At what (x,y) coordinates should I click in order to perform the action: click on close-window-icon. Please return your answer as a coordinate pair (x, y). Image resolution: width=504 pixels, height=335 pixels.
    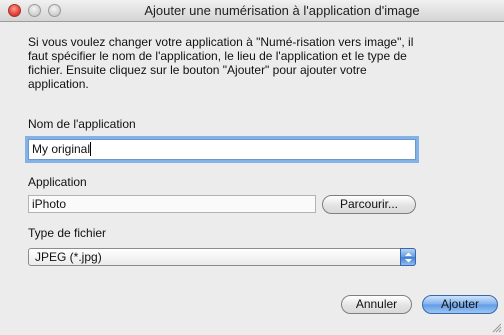
    Looking at the image, I should click on (14, 10).